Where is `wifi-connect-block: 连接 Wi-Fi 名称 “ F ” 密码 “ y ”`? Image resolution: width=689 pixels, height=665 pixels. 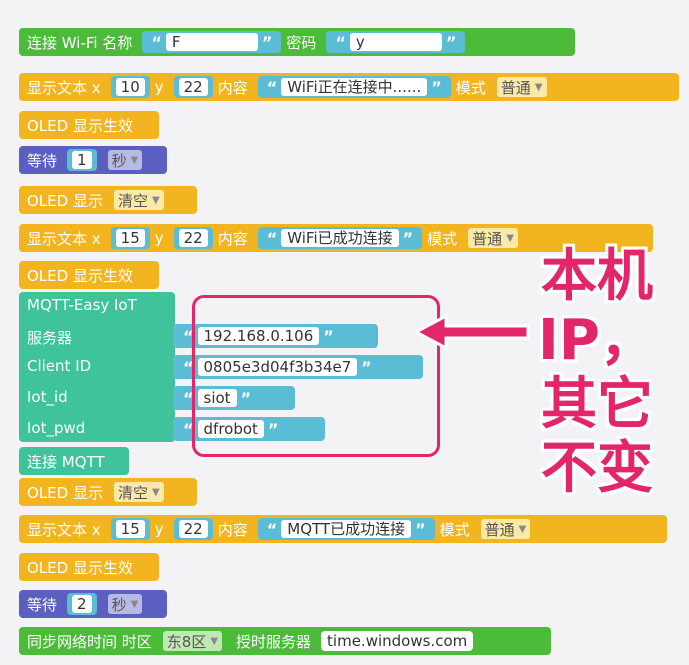
wifi-connect-block: 连接 Wi-Fi 名称 “ F ” 密码 “ y ” is located at coordinates (297, 42).